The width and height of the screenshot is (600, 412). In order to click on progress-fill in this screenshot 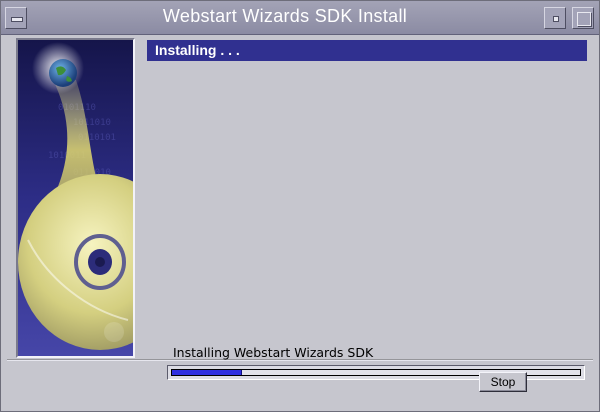, I will do `click(207, 372)`.